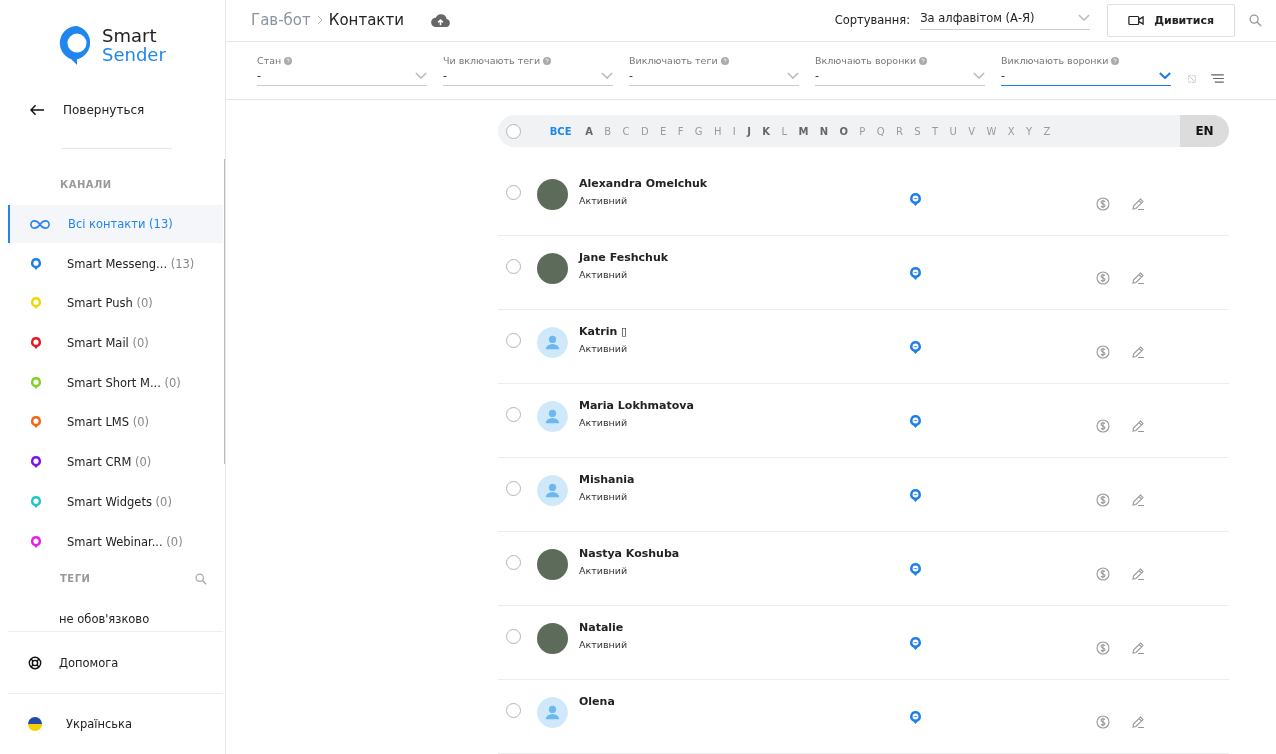 The width and height of the screenshot is (1276, 754). Describe the element at coordinates (1171, 20) in the screenshot. I see `watch-button: Дивитися` at that location.